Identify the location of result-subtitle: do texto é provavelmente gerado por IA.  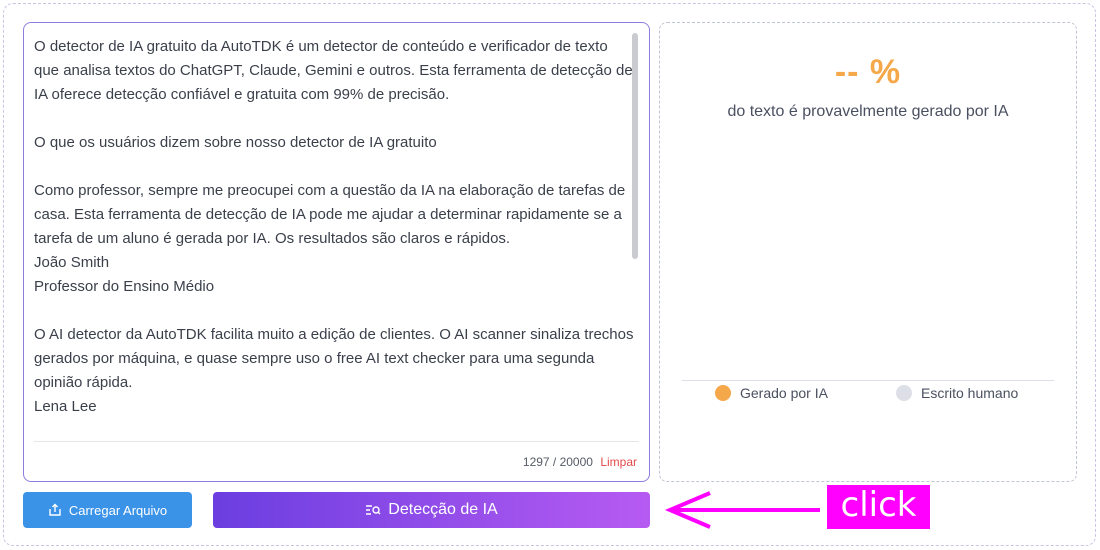
(868, 111).